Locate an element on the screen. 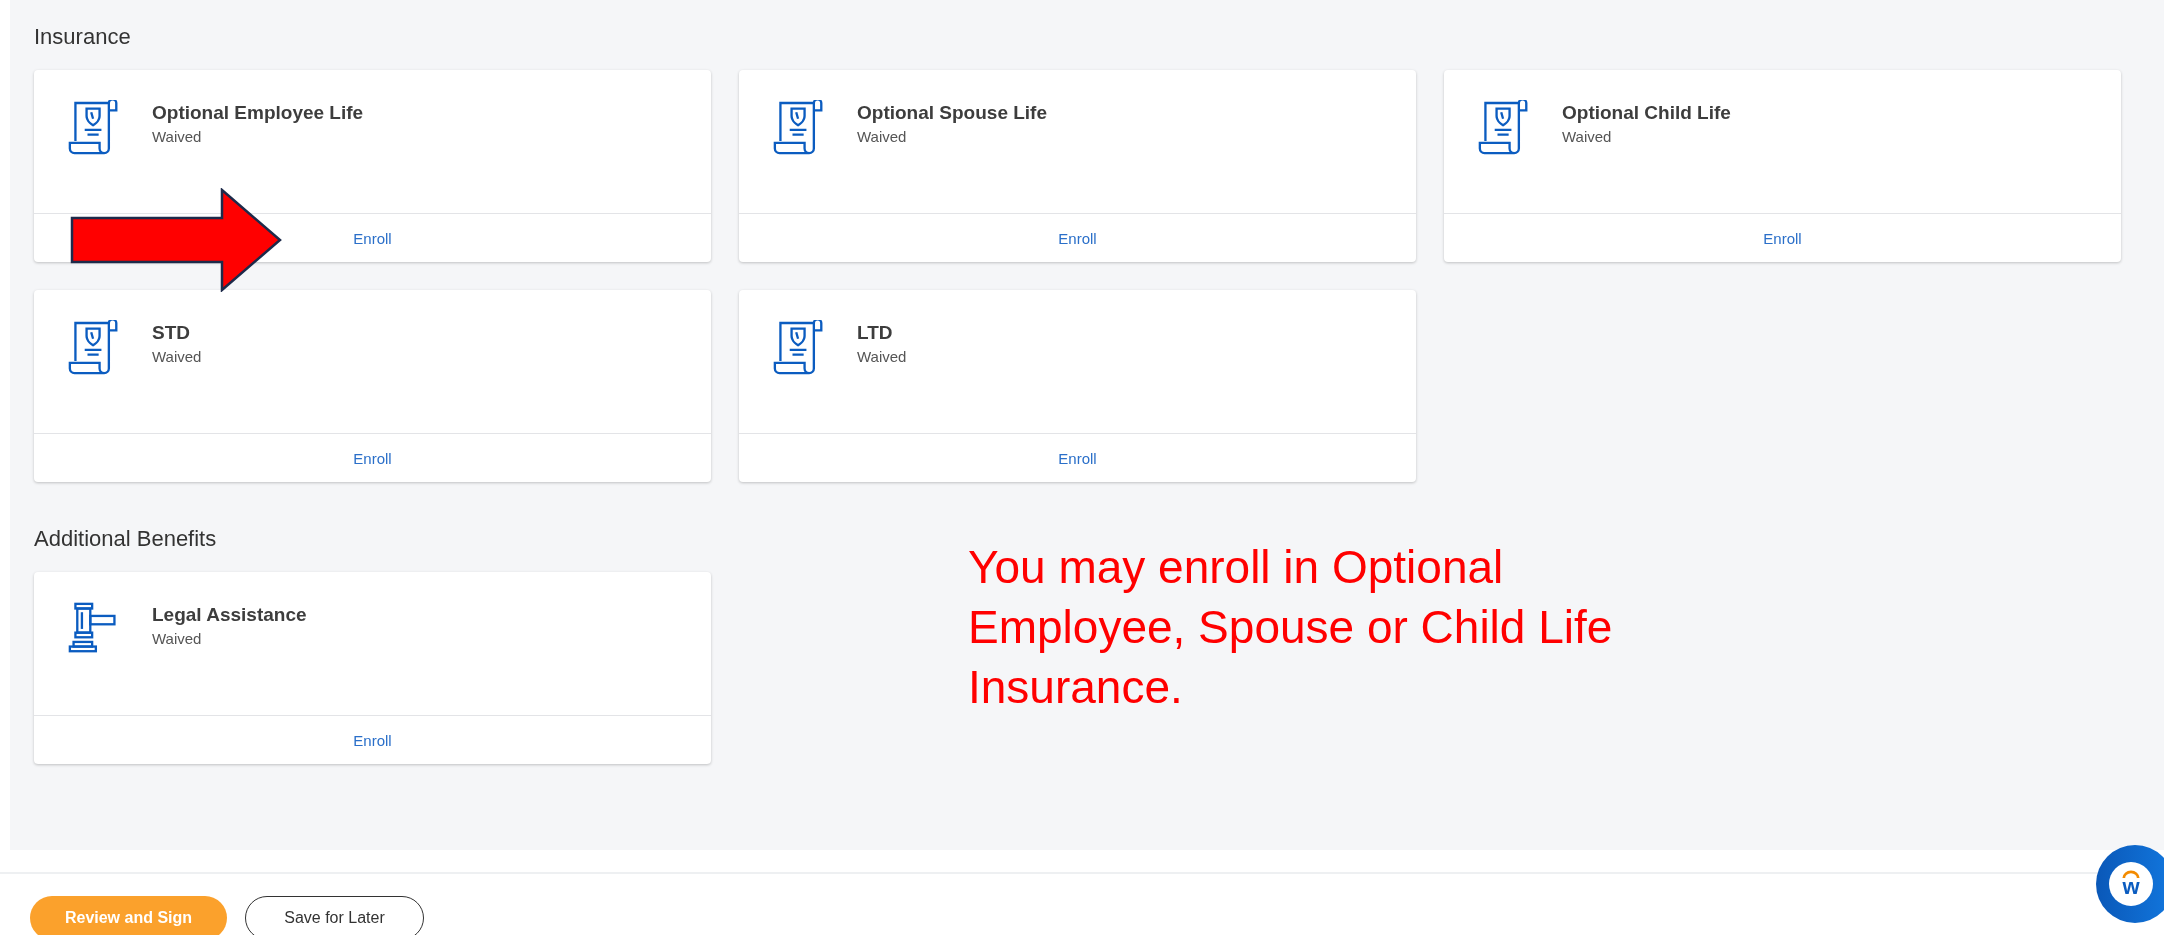 The width and height of the screenshot is (2164, 935). benefit-title: Optional Child Life is located at coordinates (1646, 113).